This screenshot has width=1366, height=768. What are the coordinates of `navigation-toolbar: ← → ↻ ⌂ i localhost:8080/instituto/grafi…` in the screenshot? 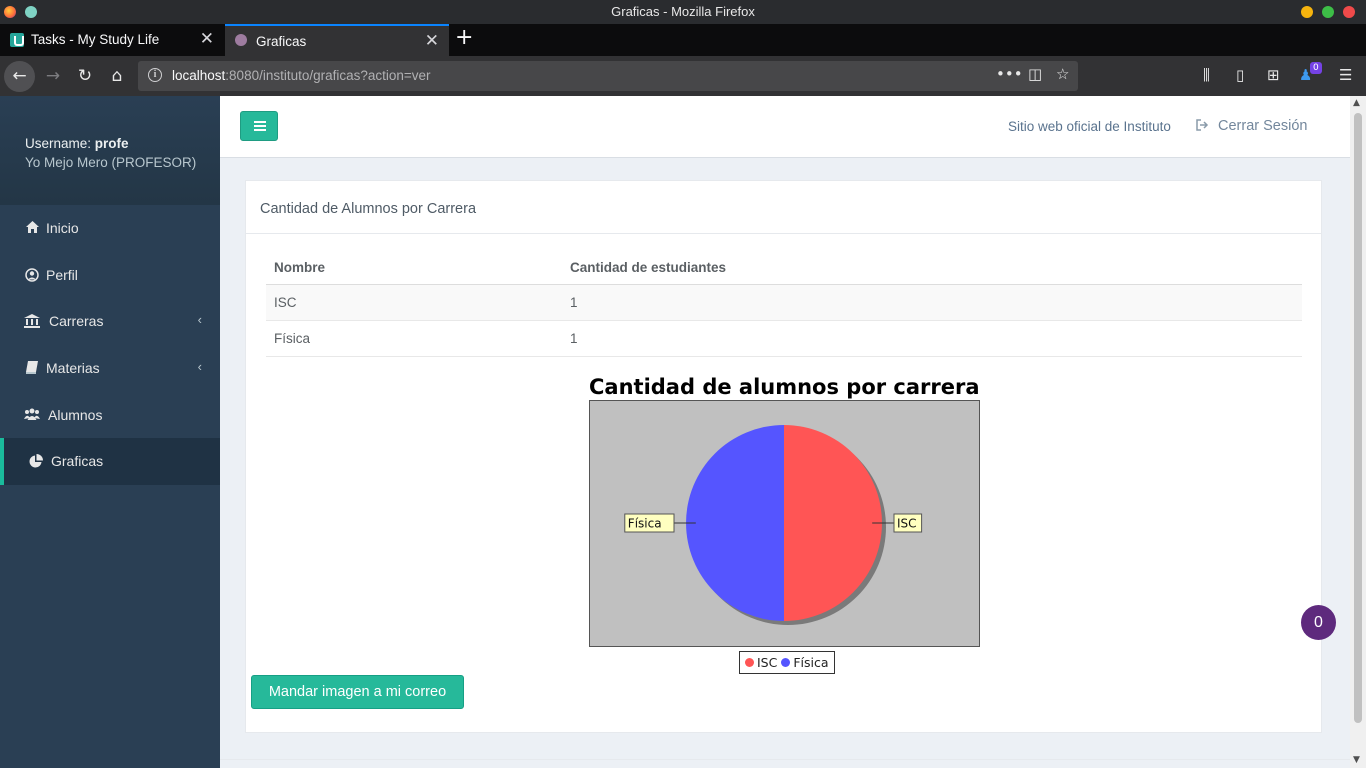 It's located at (683, 76).